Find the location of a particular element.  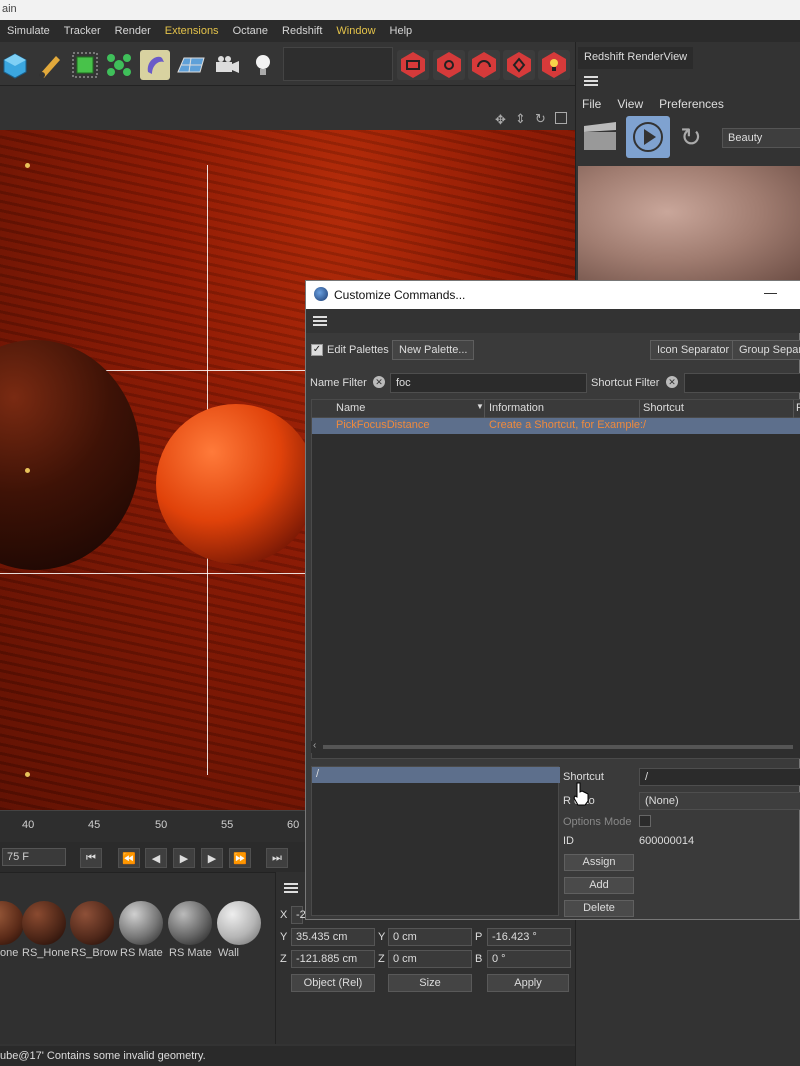

shortcut-list: / is located at coordinates (435, 841).